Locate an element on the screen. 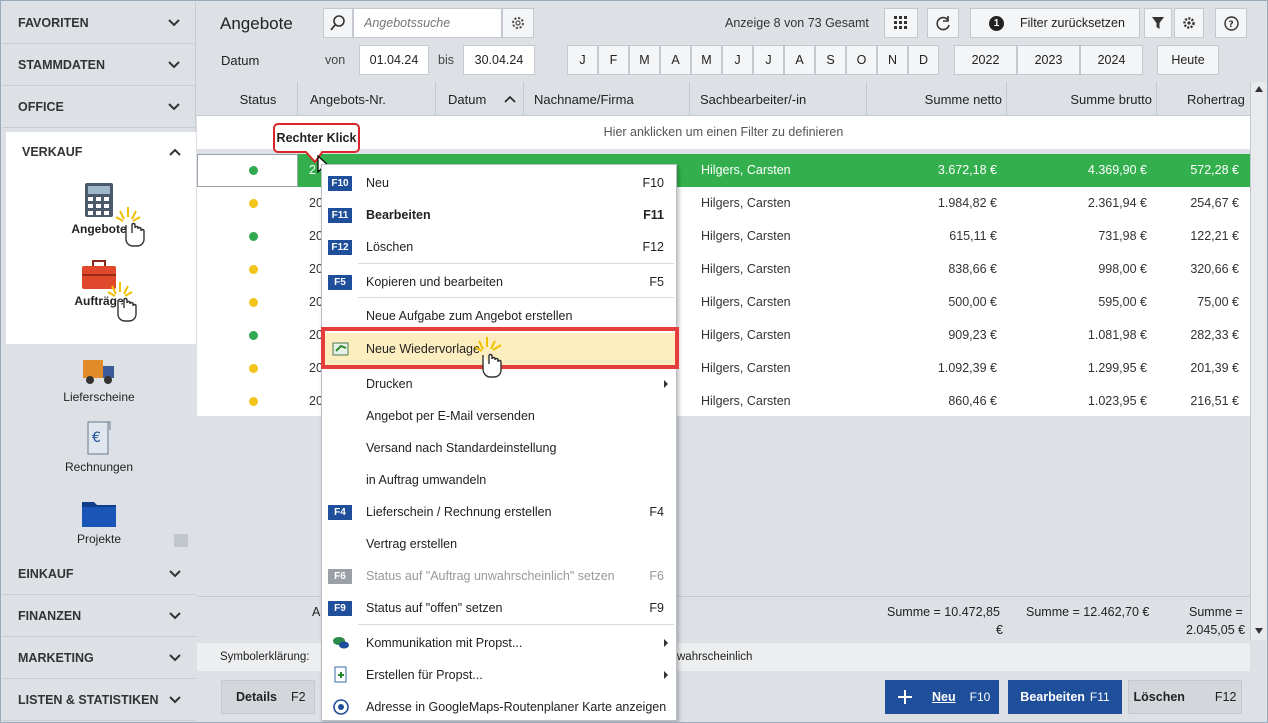 The height and width of the screenshot is (723, 1268). column-header-sachbearbeiter: Sachbearbeiter/-in is located at coordinates (778, 99).